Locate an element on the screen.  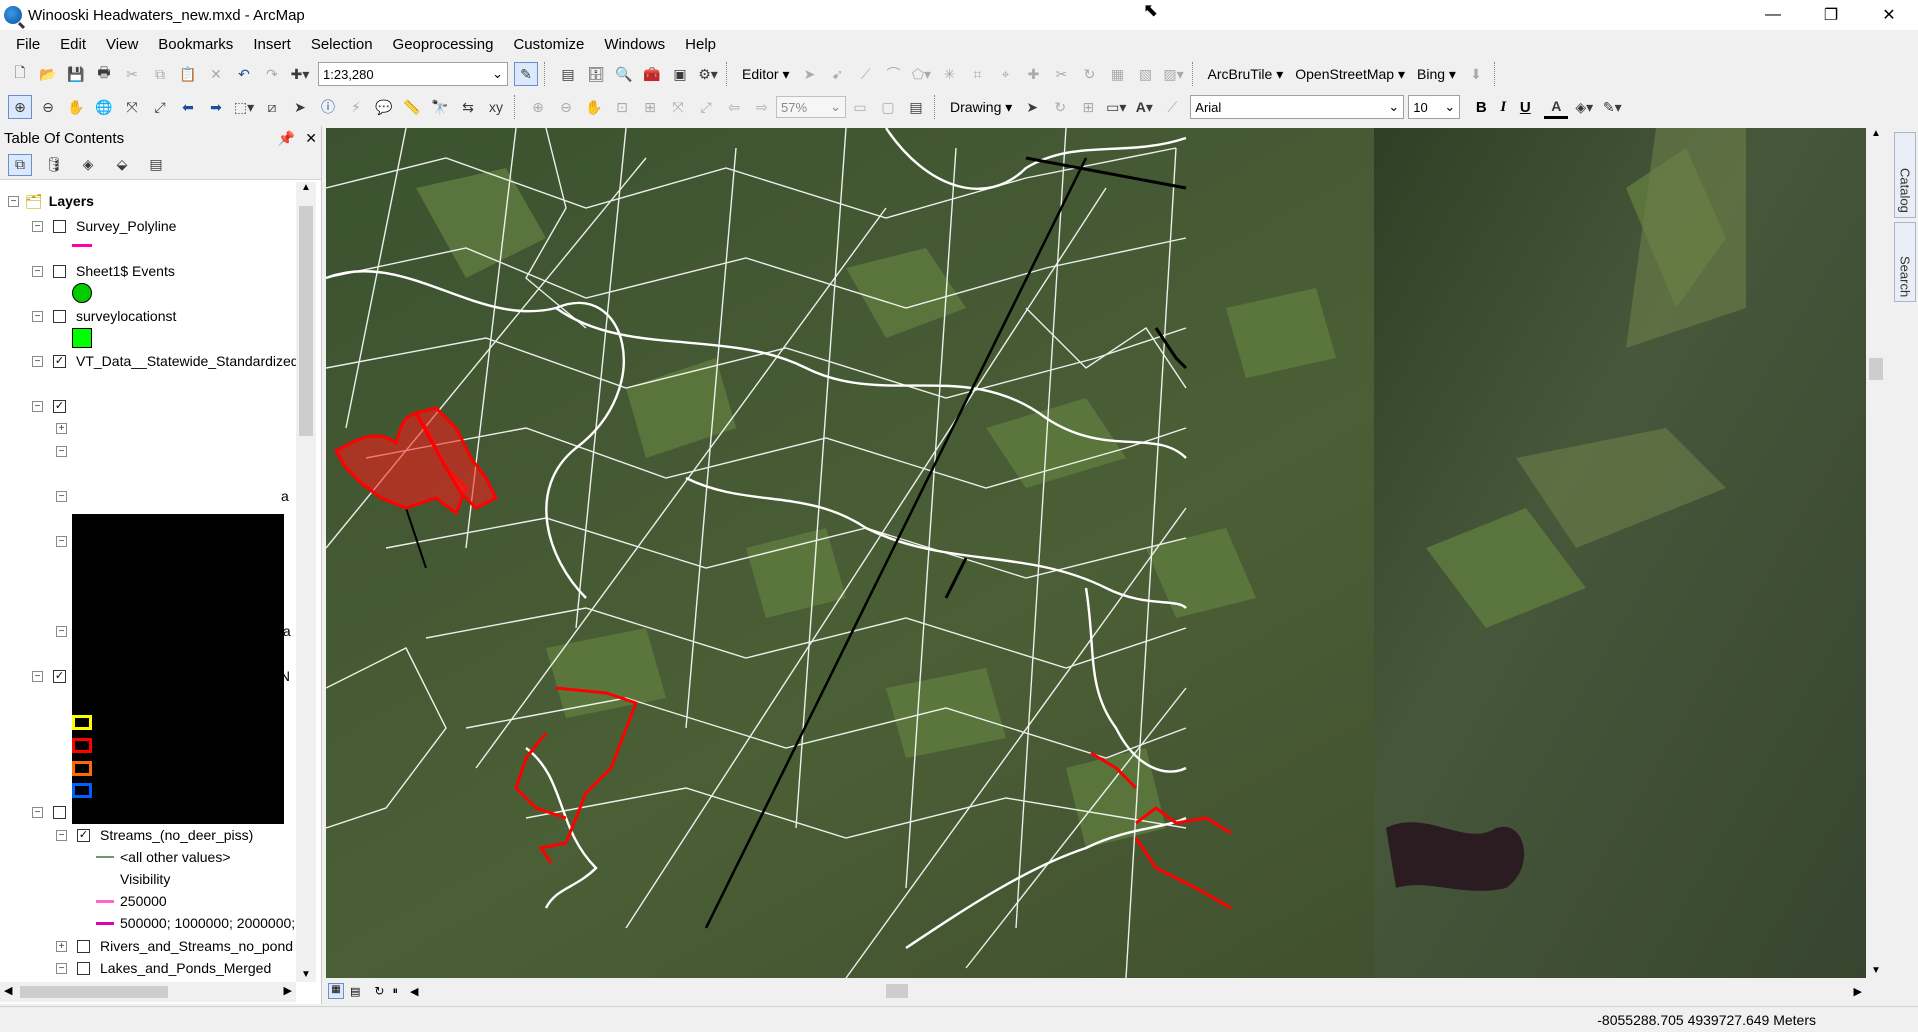
hyperlink-icon: ⚡ is located at coordinates (356, 107).